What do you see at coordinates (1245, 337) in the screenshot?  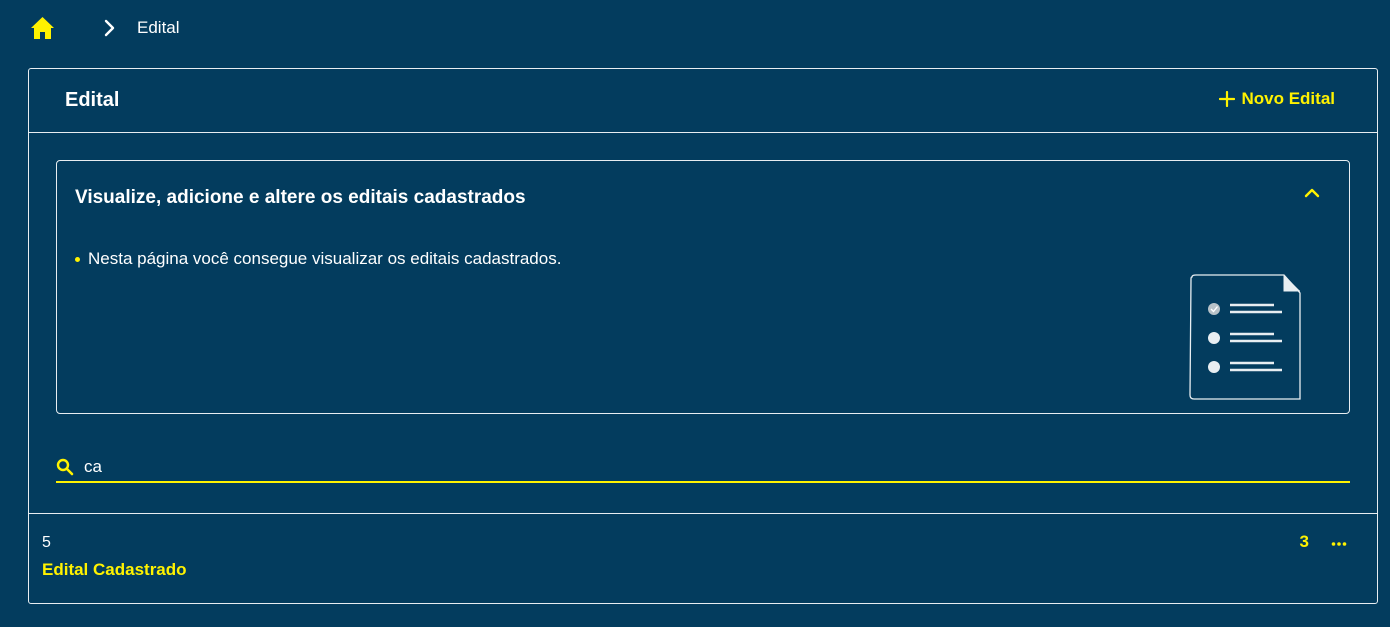 I see `checklist-document-illustration` at bounding box center [1245, 337].